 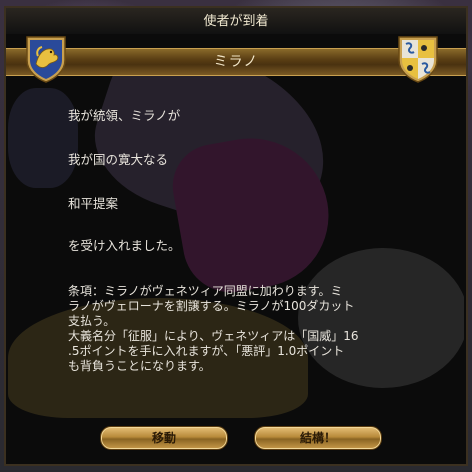 I want to click on message-line-2: 我が国の寛大なる, so click(x=118, y=159).